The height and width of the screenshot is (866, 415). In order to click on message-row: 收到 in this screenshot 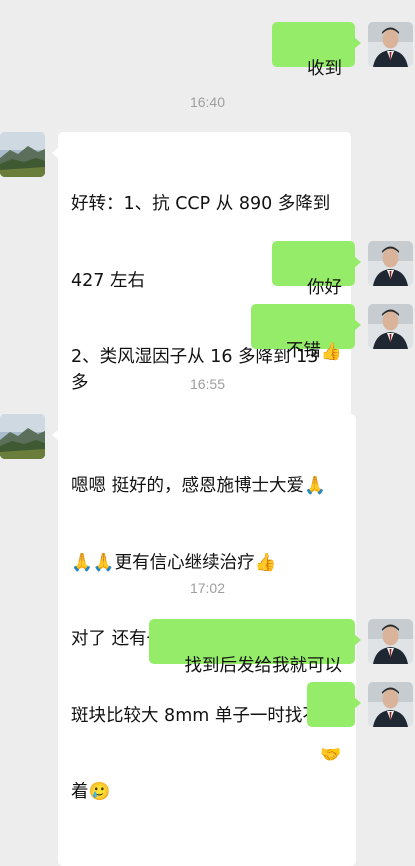, I will do `click(207, 50)`.